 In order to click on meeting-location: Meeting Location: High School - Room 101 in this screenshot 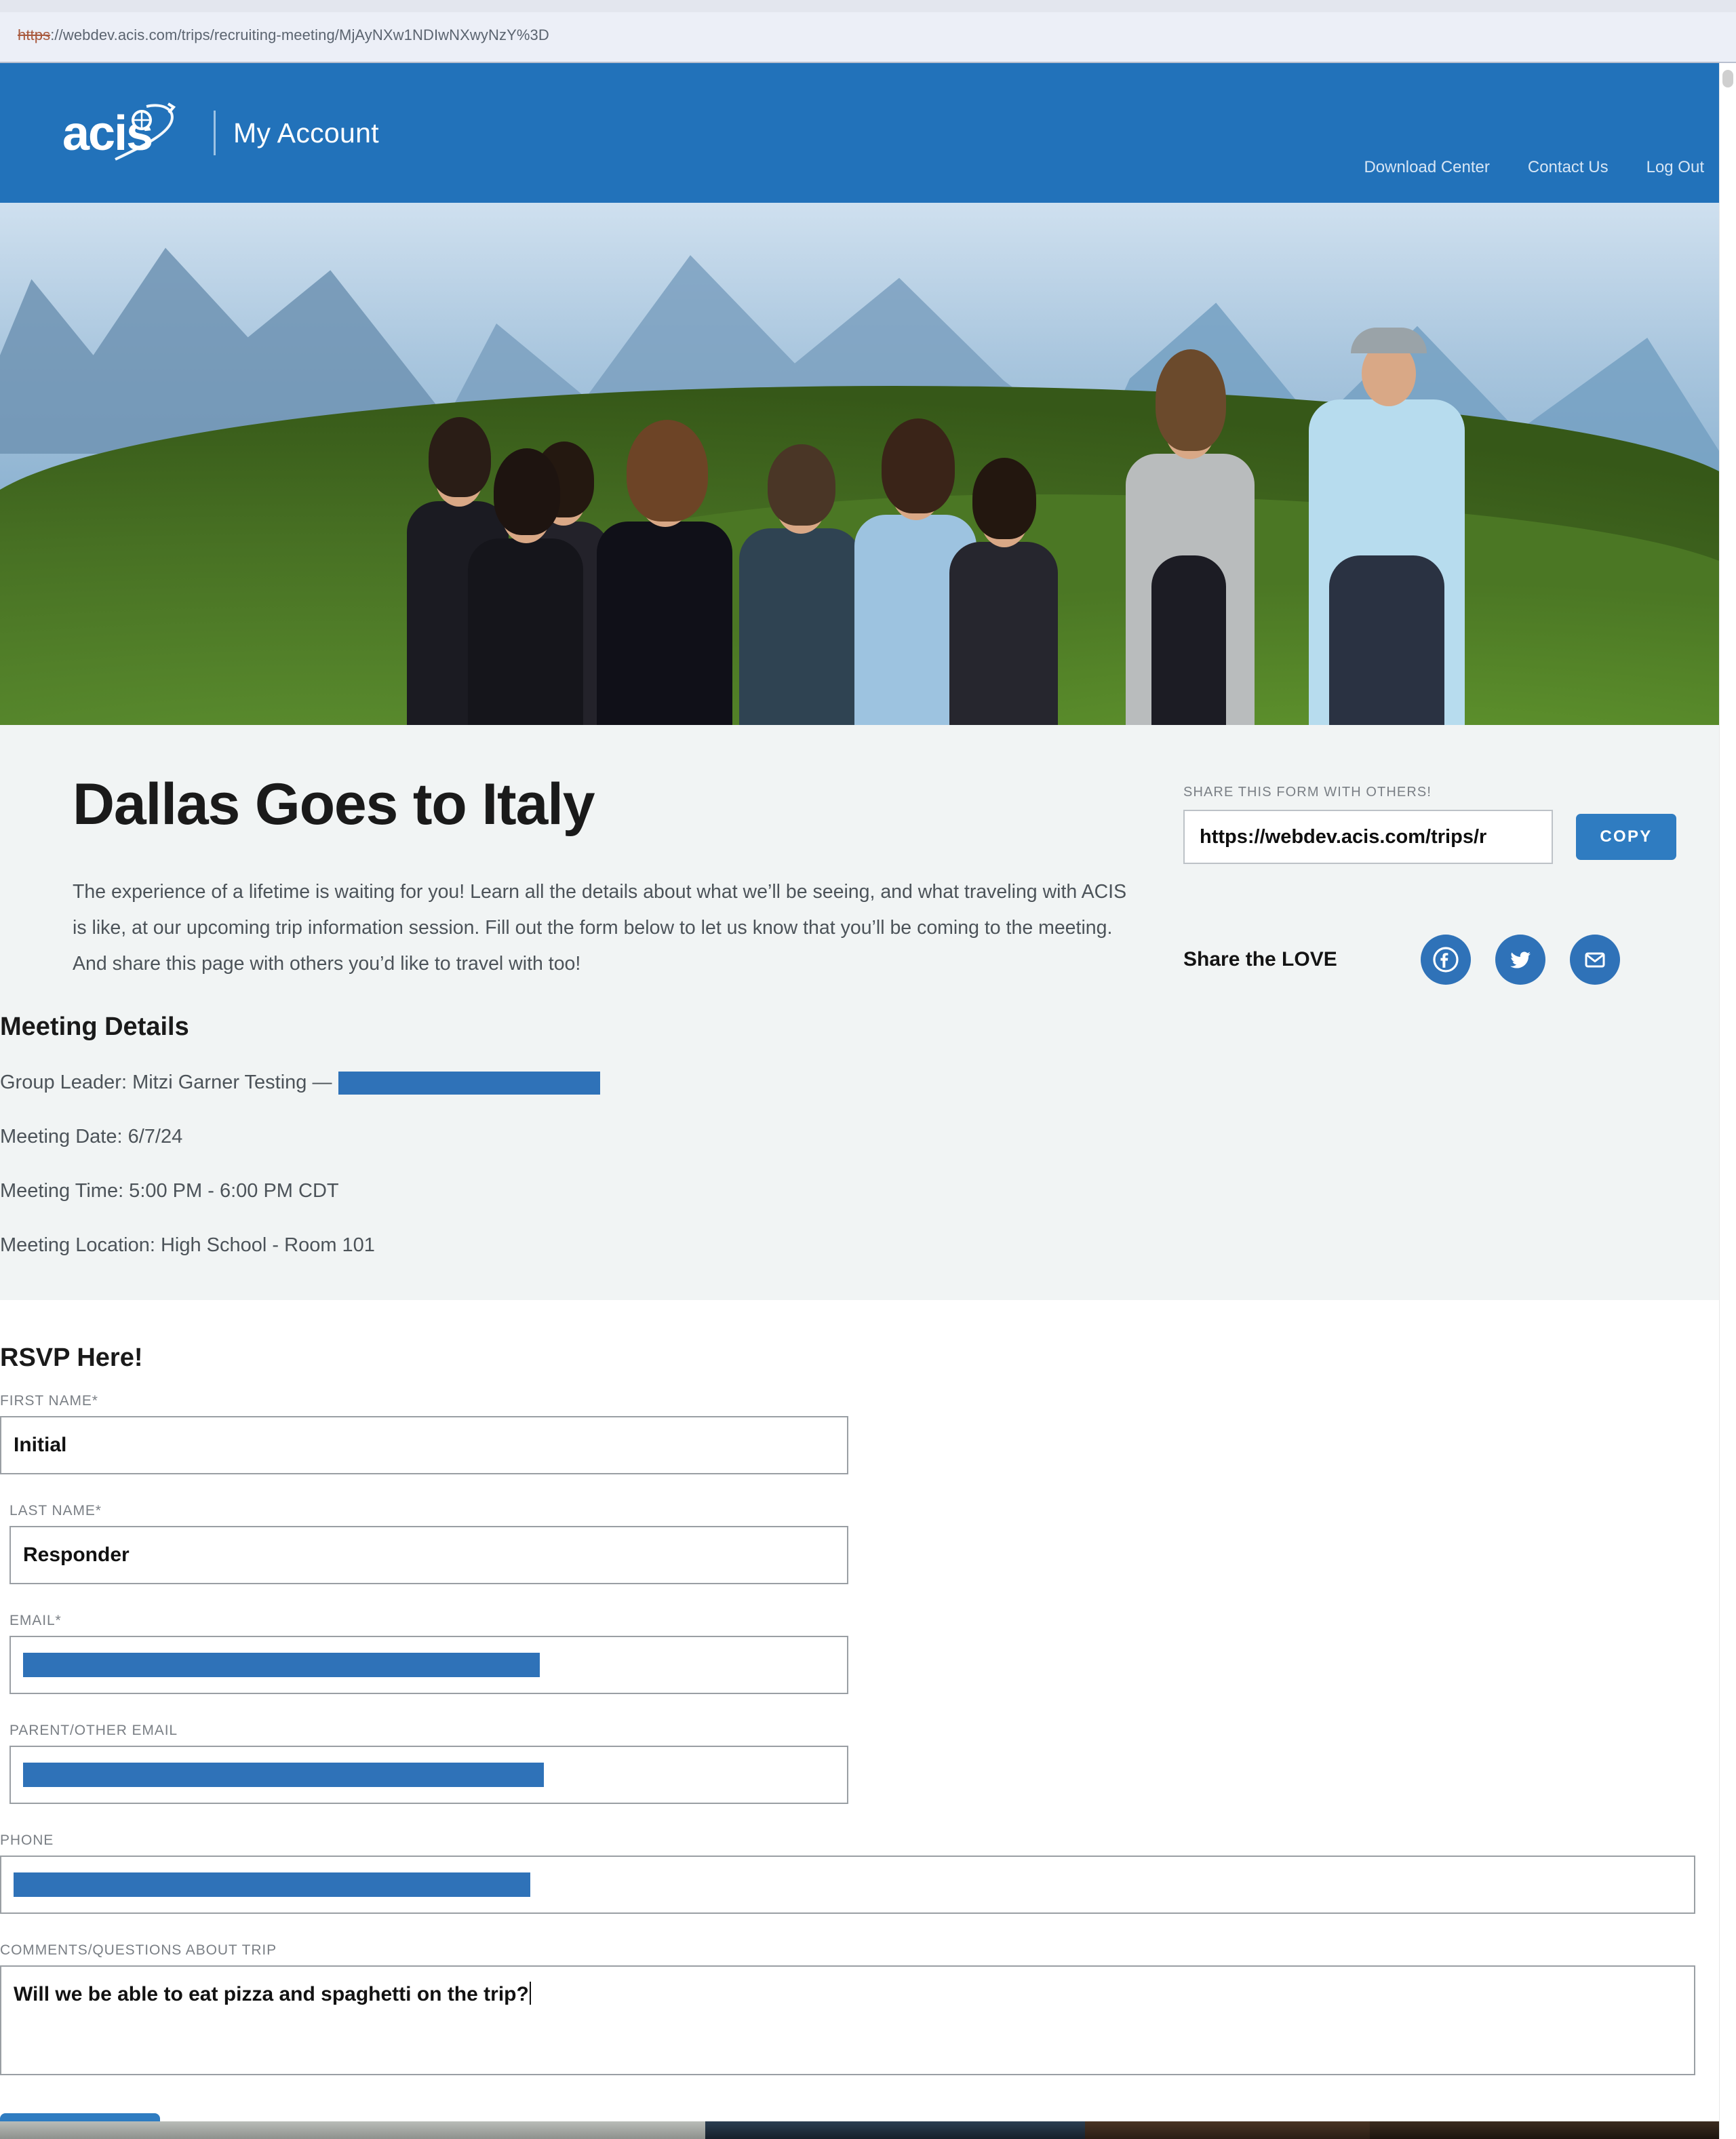, I will do `click(187, 1245)`.